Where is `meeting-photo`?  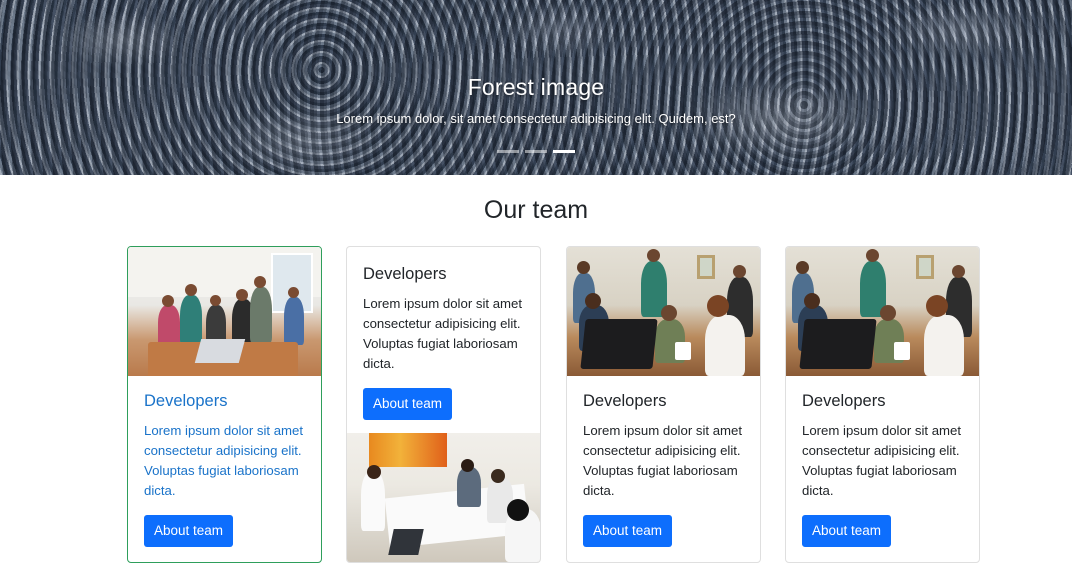
meeting-photo is located at coordinates (443, 497).